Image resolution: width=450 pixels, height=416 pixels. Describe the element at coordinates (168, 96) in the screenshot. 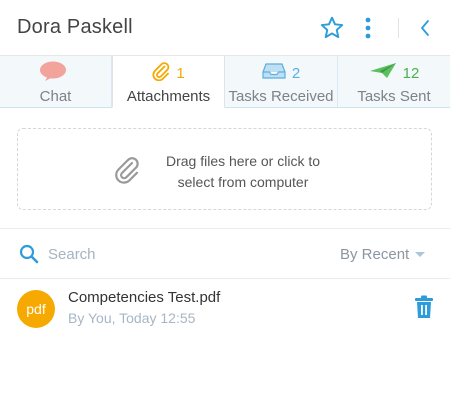

I see `tab-label: Attachments` at that location.